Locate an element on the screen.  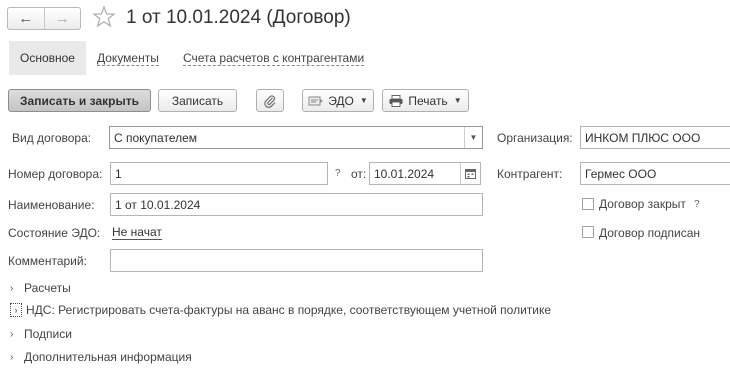
edo-state-link: Не начат is located at coordinates (137, 233).